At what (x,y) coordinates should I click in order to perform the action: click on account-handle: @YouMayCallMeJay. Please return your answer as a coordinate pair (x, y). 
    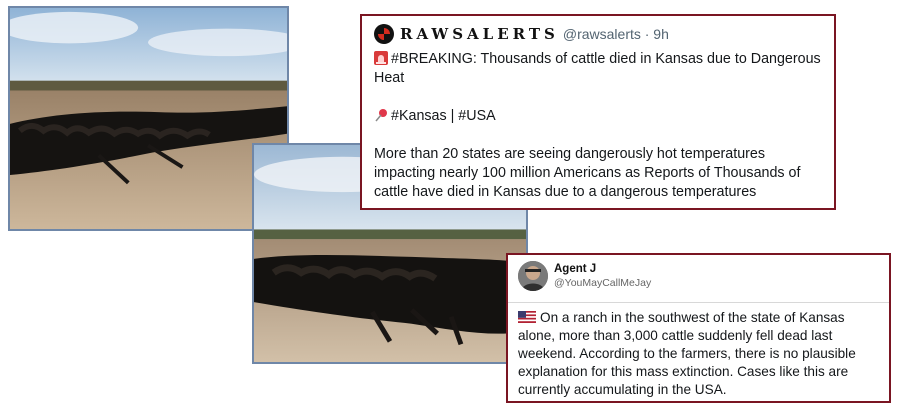
    Looking at the image, I should click on (602, 283).